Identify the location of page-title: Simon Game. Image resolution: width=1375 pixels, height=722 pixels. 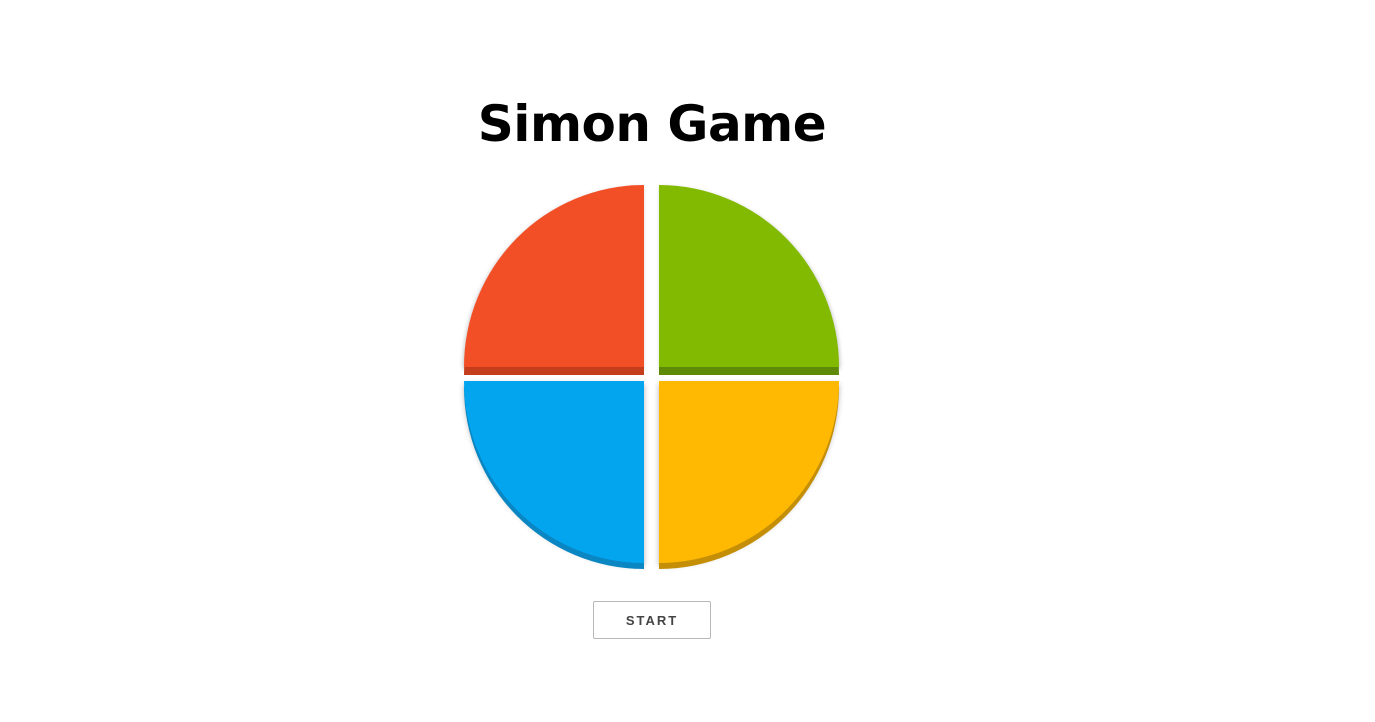
(652, 124).